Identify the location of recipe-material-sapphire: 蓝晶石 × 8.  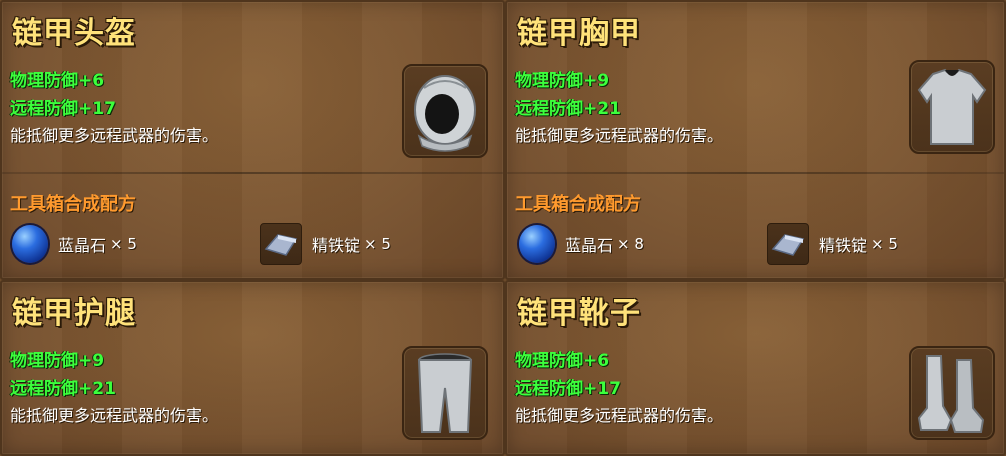
(581, 244).